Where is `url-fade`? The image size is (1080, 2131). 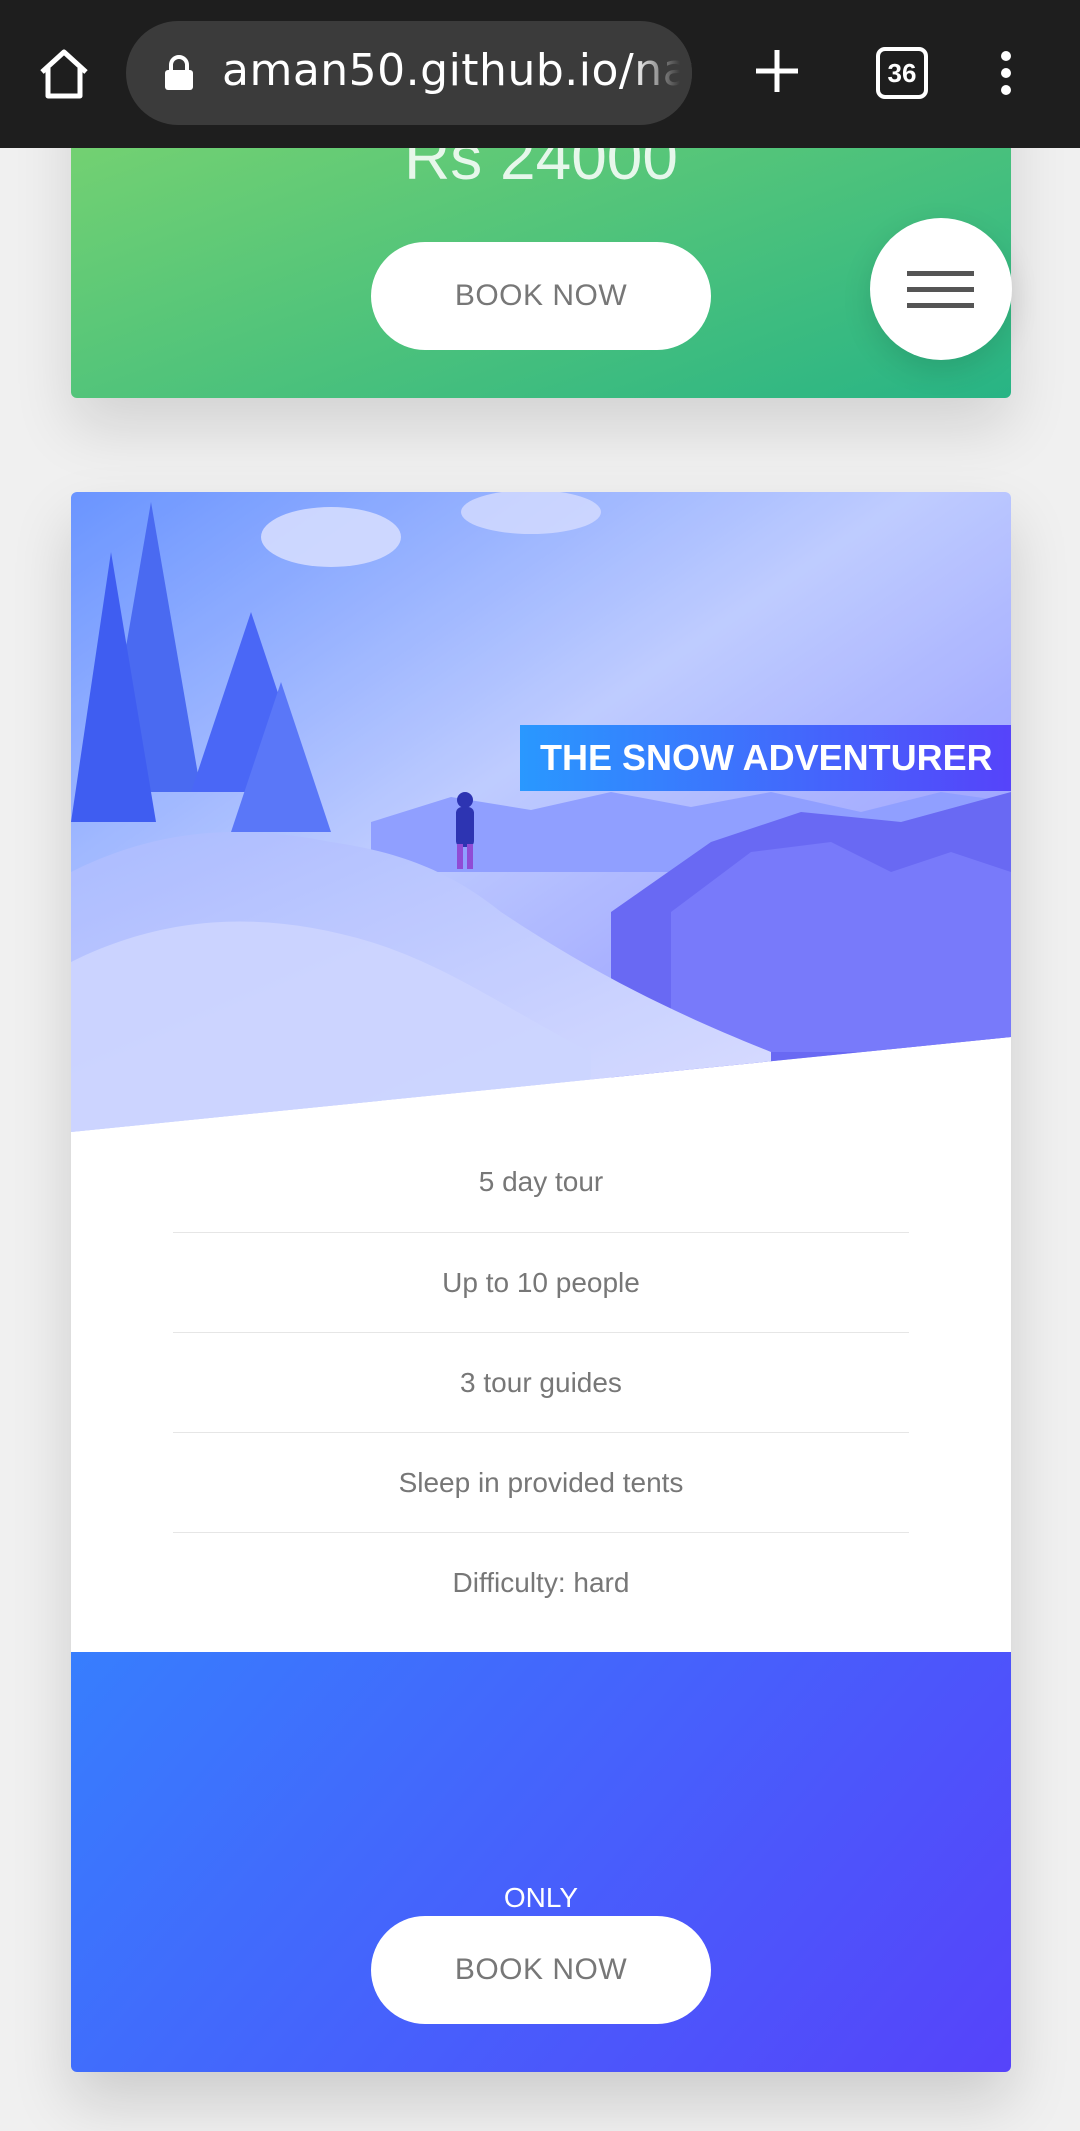
url-fade is located at coordinates (662, 73).